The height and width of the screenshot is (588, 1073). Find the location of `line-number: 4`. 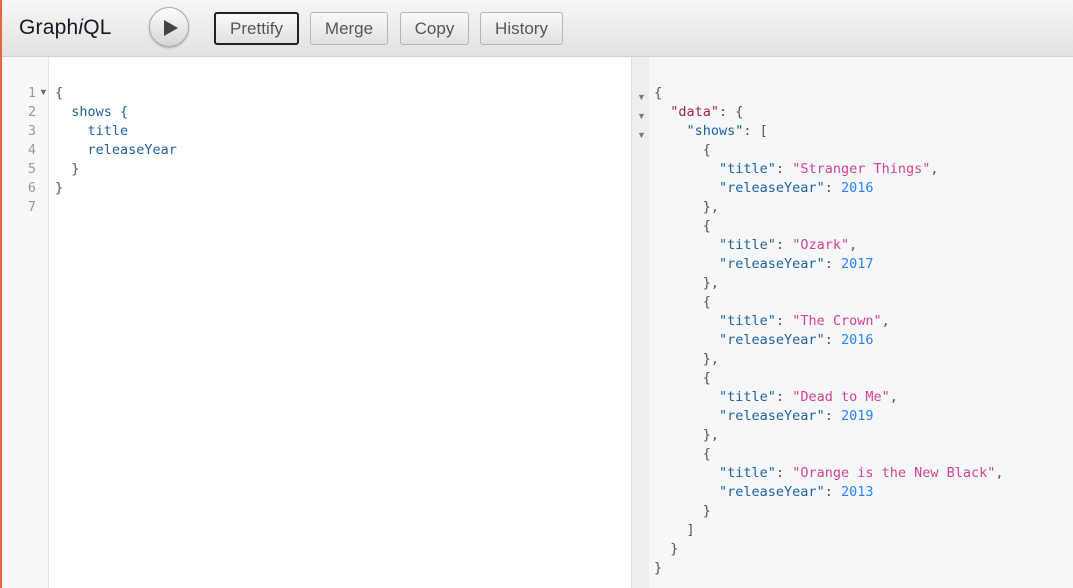

line-number: 4 is located at coordinates (31, 150).